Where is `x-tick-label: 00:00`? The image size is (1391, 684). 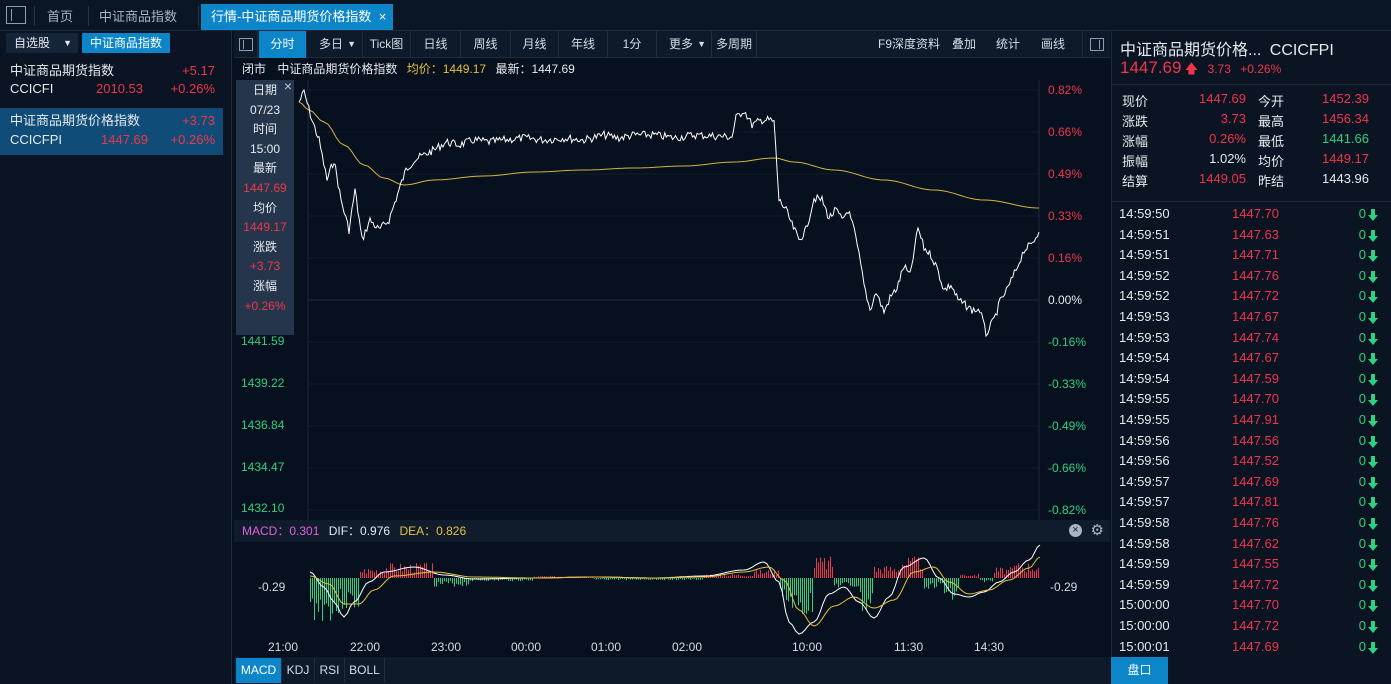
x-tick-label: 00:00 is located at coordinates (526, 647).